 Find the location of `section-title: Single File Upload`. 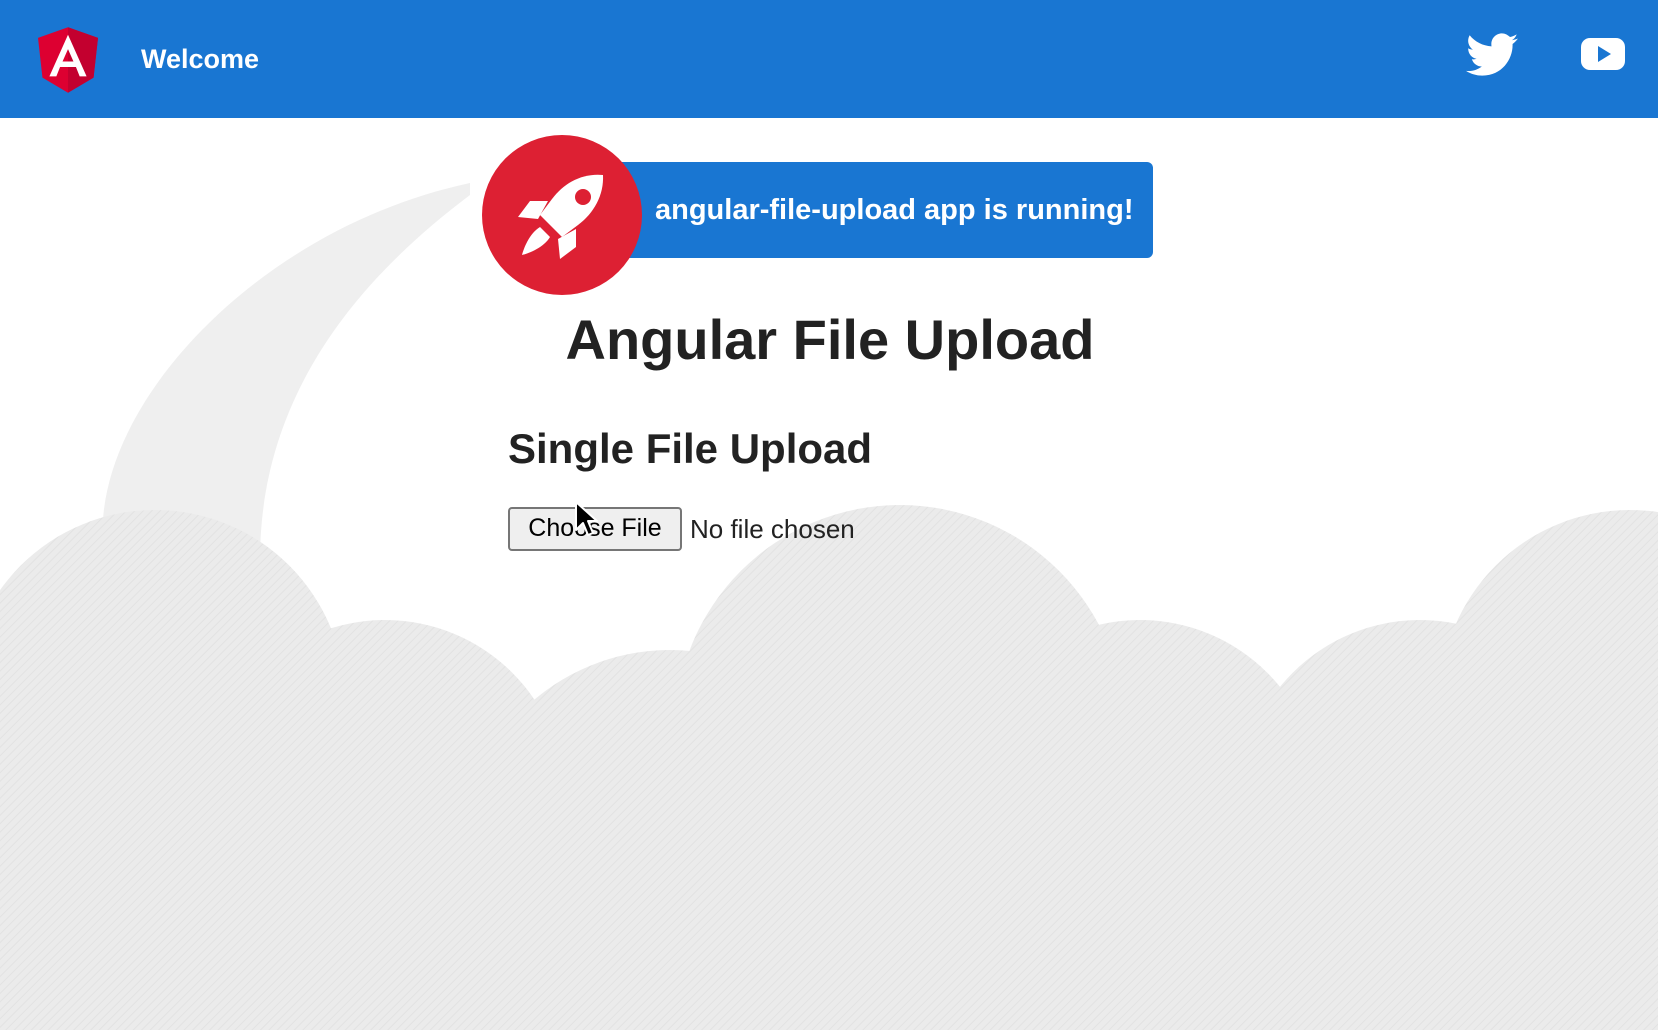

section-title: Single File Upload is located at coordinates (690, 448).